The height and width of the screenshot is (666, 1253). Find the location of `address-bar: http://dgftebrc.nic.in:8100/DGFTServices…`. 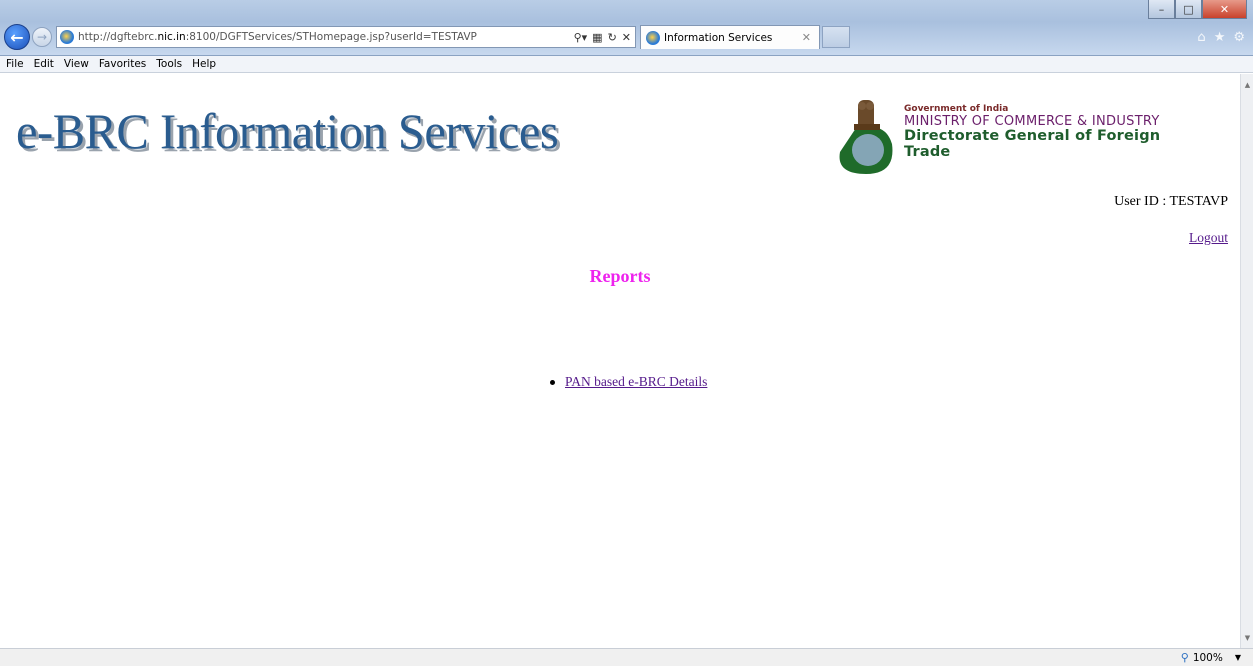

address-bar: http://dgftebrc.nic.in:8100/DGFTServices… is located at coordinates (346, 37).